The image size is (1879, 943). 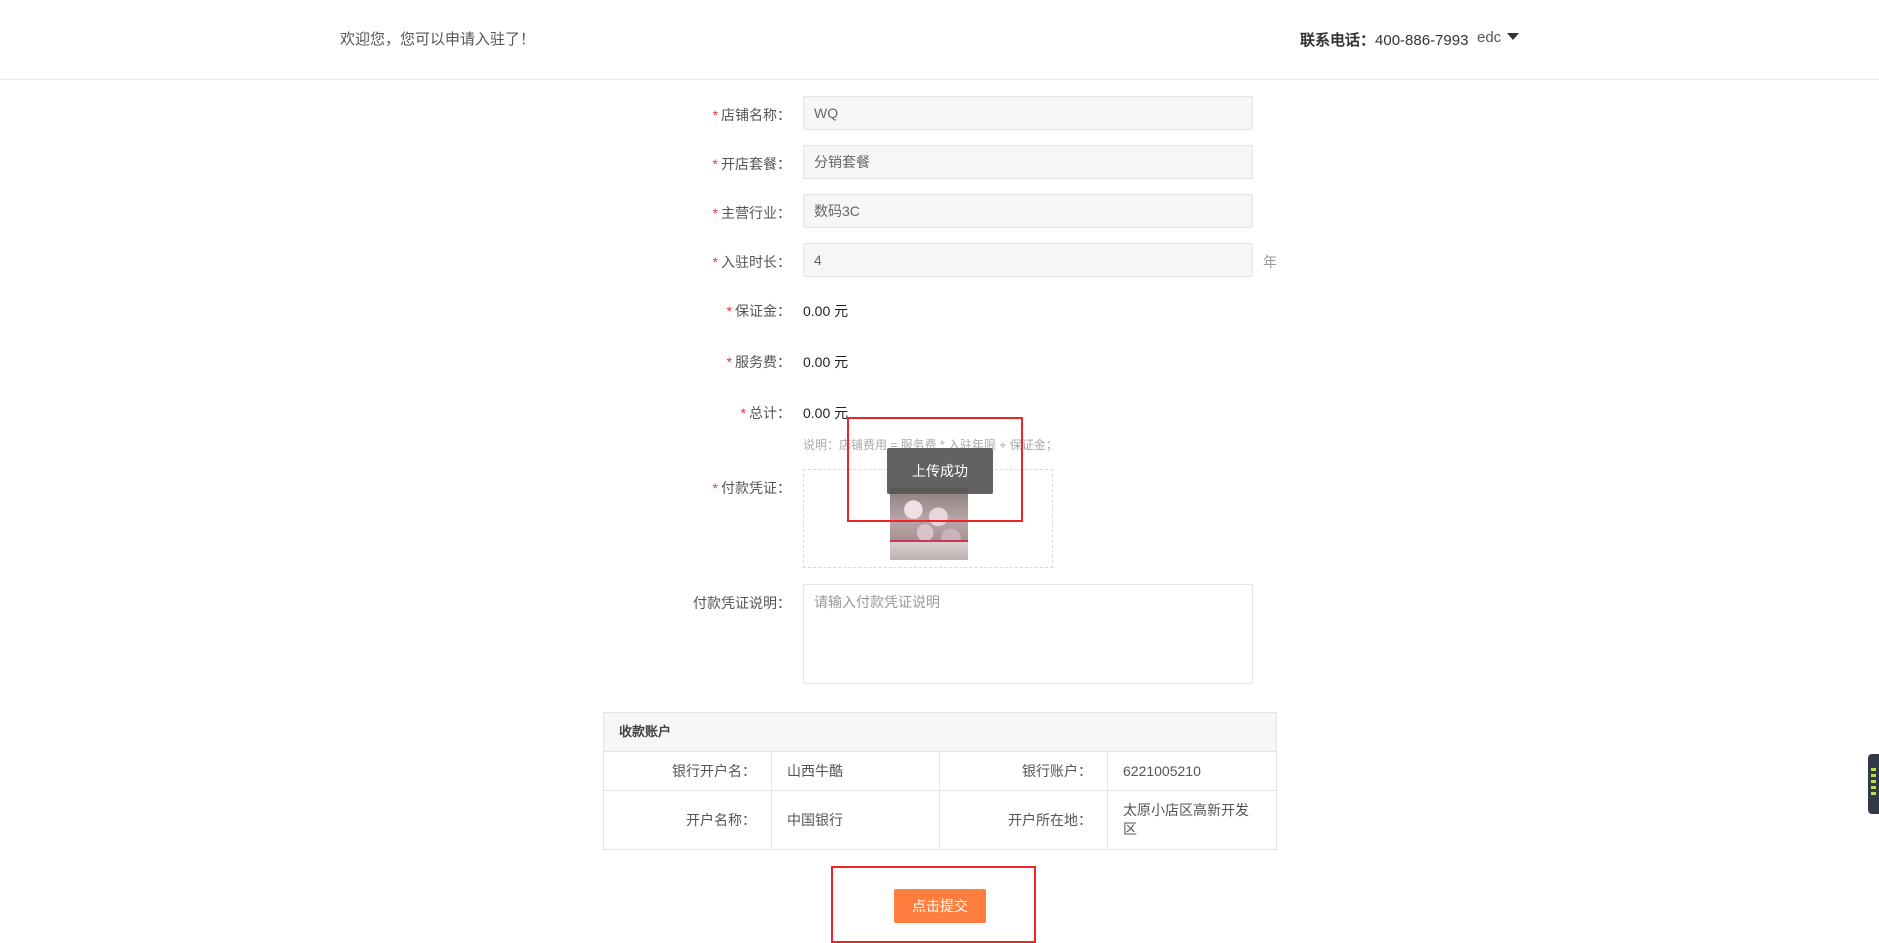 What do you see at coordinates (763, 362) in the screenshot?
I see `service-fee-label-text: 服务费：` at bounding box center [763, 362].